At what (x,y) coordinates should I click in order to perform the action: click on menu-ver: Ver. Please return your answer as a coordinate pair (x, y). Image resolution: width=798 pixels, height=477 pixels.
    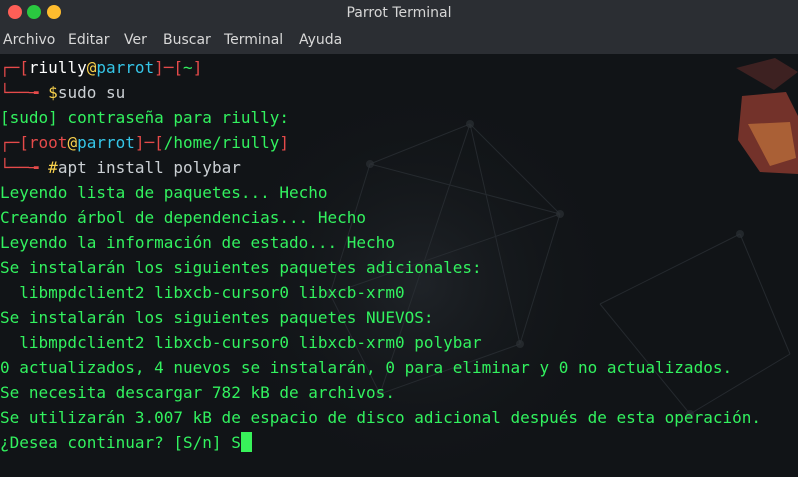
    Looking at the image, I should click on (135, 40).